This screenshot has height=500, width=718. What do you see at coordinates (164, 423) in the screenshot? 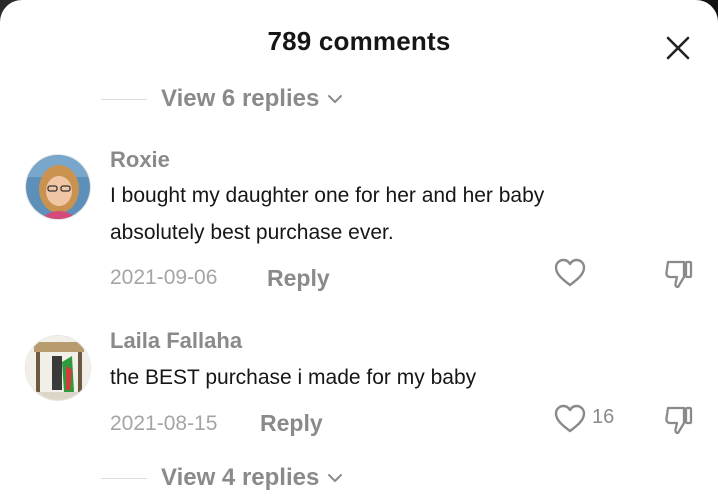
I see `comment-date: 2021-08-15` at bounding box center [164, 423].